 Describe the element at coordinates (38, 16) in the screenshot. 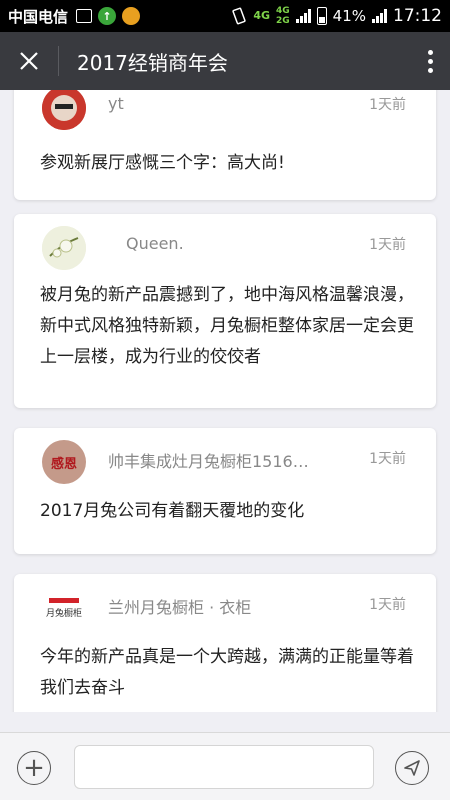

I see `carrier-name: 中国电信` at that location.